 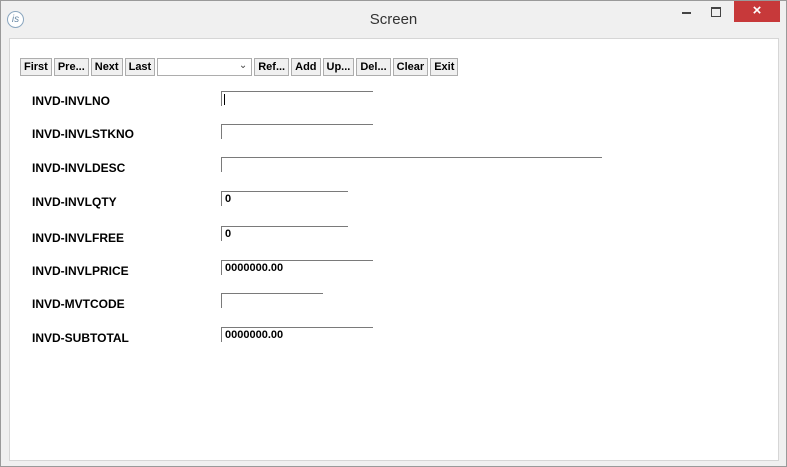 I want to click on invldesc-field, so click(x=411, y=164).